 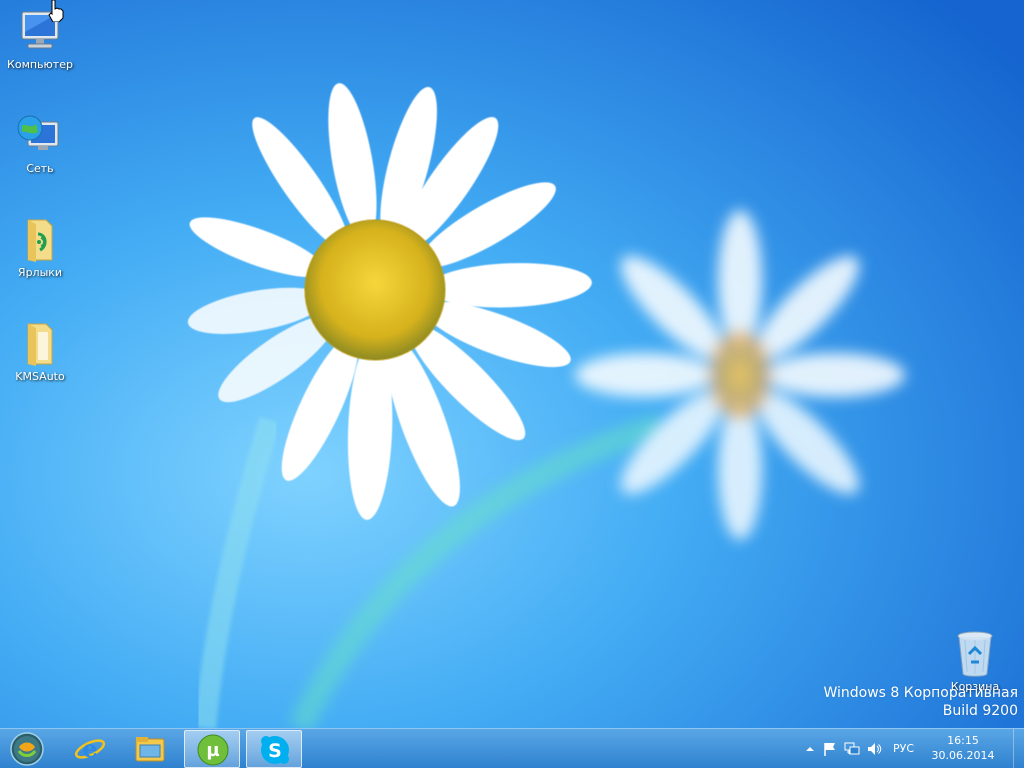 What do you see at coordinates (810, 749) in the screenshot?
I see `show-hidden-icons-chevron-icon` at bounding box center [810, 749].